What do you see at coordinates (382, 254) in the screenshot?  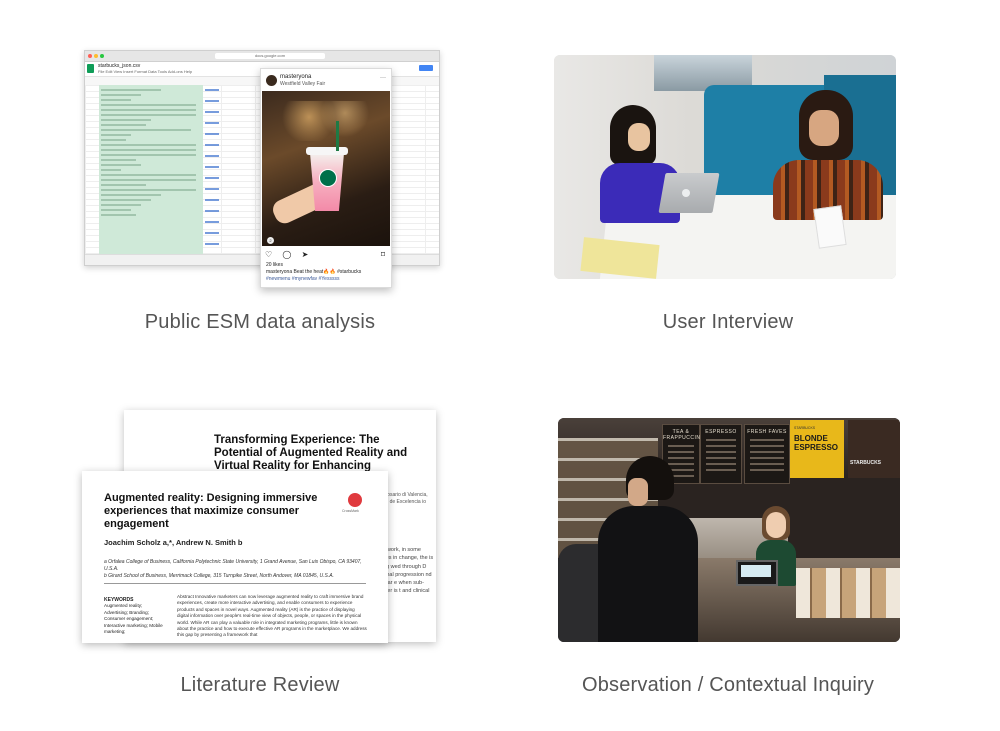 I see `bookmark-icon: ⌑` at bounding box center [382, 254].